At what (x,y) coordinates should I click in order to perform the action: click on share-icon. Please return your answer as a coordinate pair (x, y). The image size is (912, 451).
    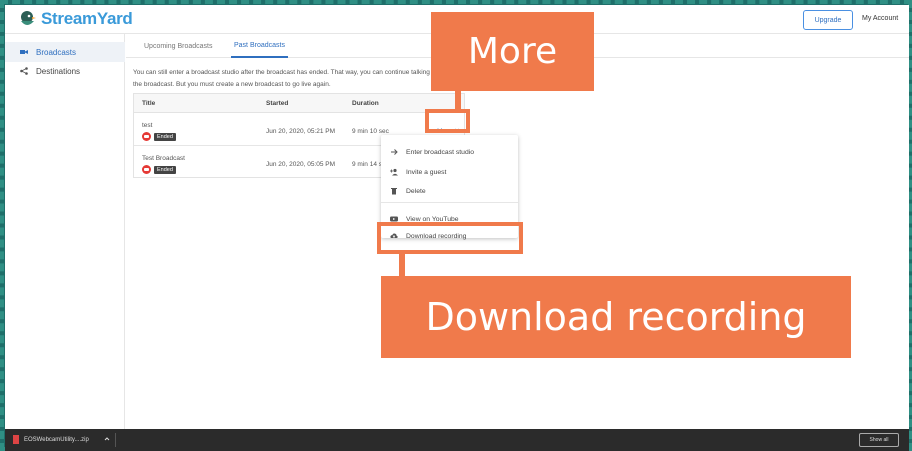
    Looking at the image, I should click on (24, 71).